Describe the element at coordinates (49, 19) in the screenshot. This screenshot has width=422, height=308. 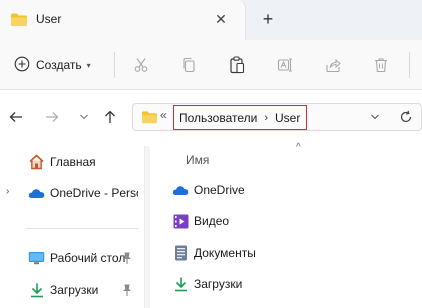
I see `tab-title: User` at that location.